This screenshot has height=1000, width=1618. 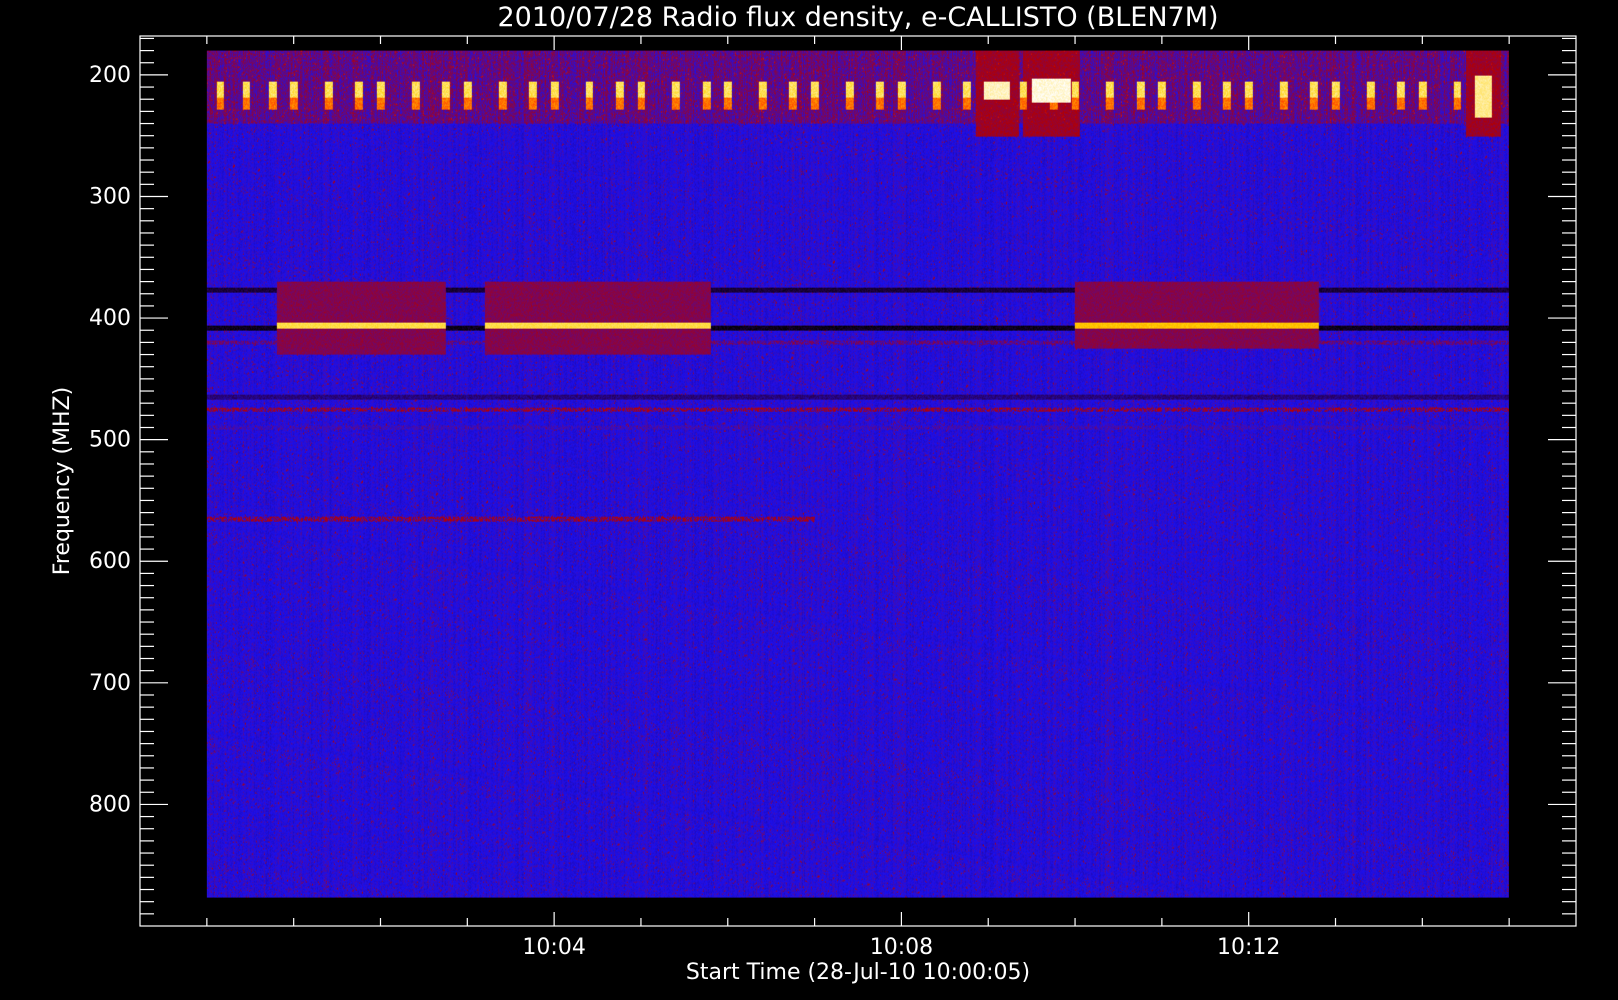 What do you see at coordinates (62, 481) in the screenshot?
I see `y-axis-label: Frequency (MHZ)` at bounding box center [62, 481].